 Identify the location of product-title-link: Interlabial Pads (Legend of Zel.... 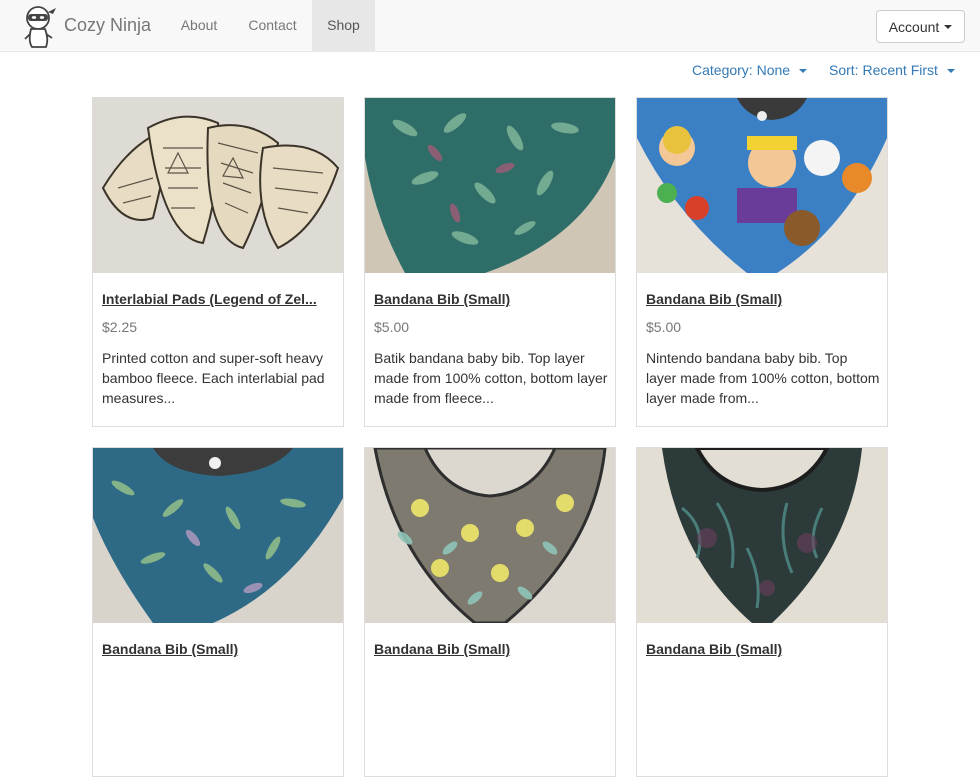
(218, 299).